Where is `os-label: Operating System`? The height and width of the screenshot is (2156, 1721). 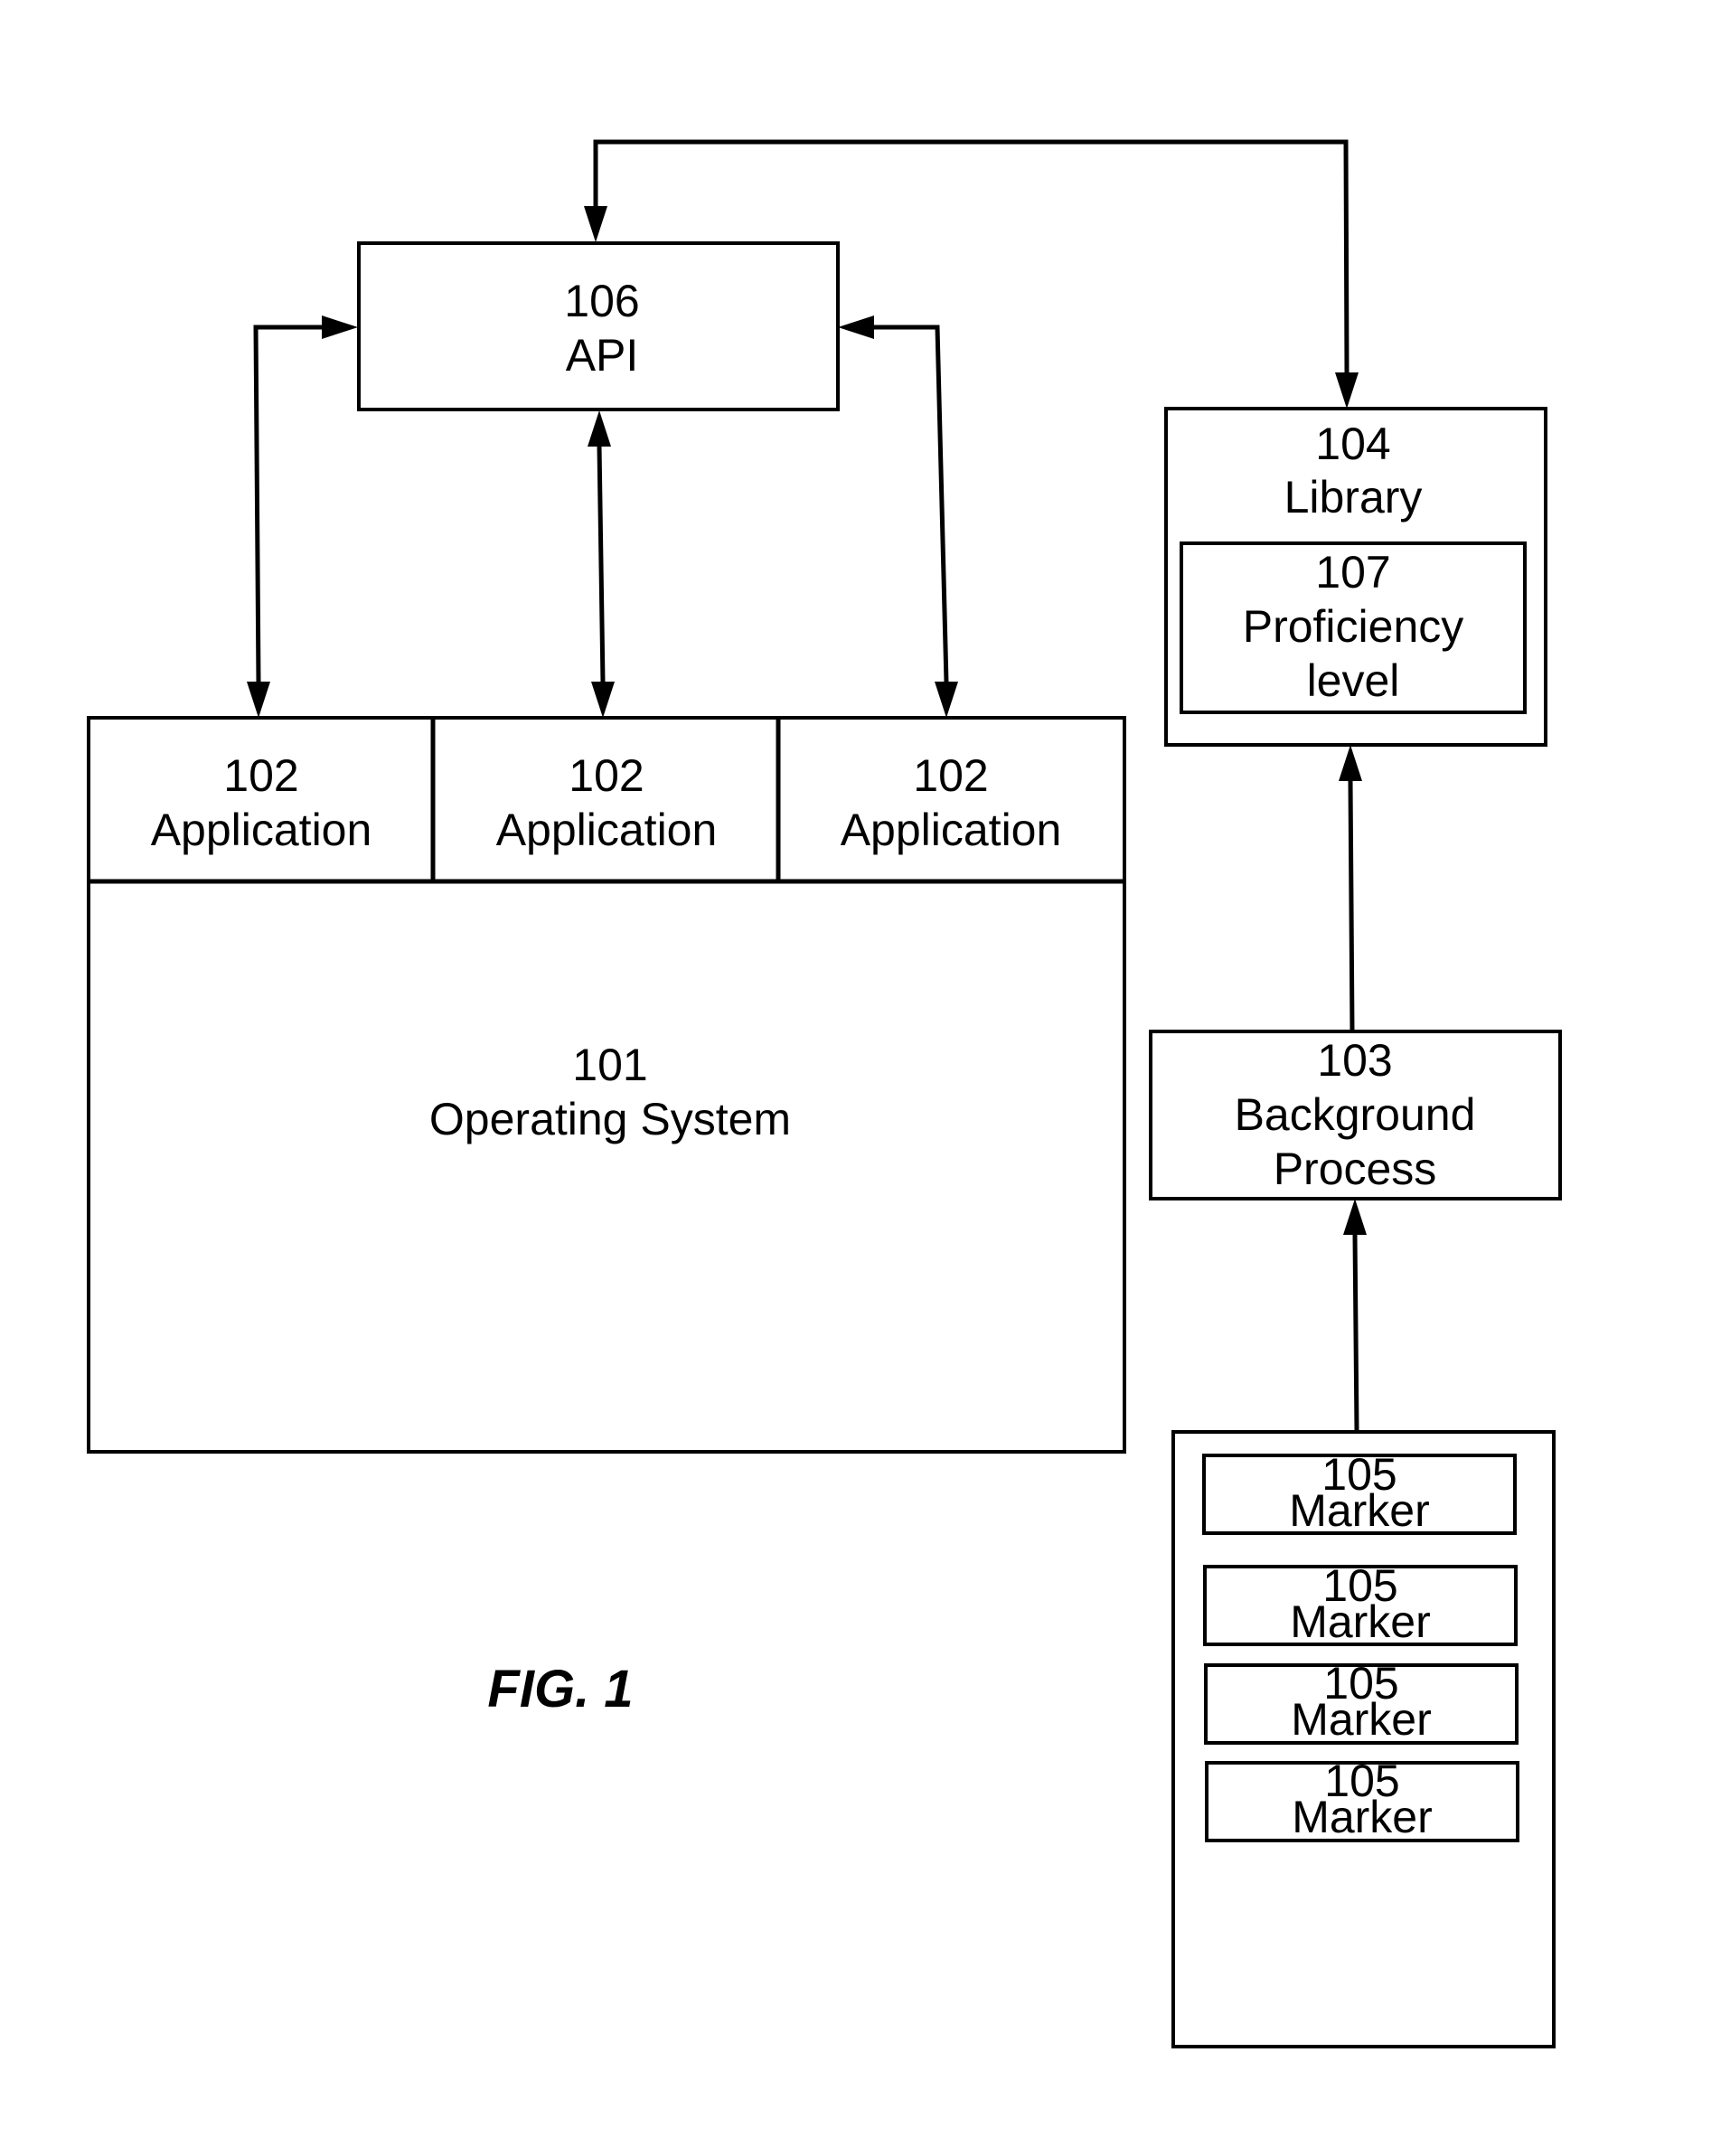
os-label: Operating System is located at coordinates (610, 1119).